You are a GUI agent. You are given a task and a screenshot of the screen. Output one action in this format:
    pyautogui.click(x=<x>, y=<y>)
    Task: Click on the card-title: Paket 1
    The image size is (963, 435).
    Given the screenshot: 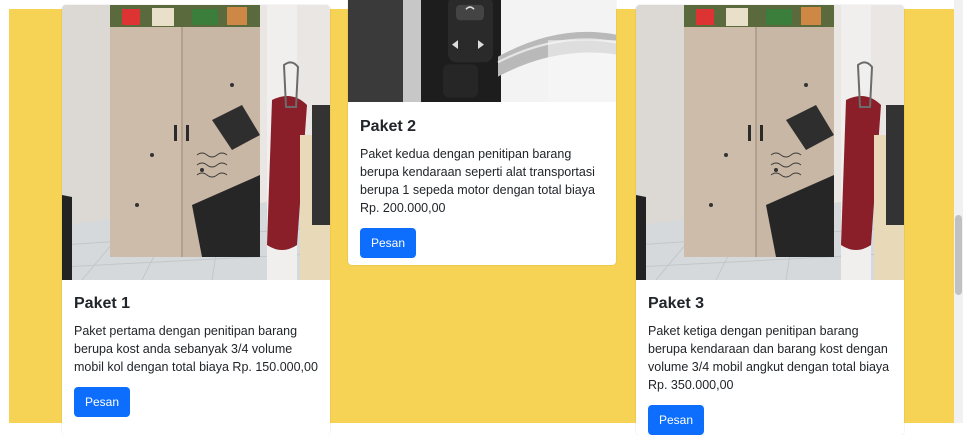 What is the action you would take?
    pyautogui.click(x=102, y=303)
    